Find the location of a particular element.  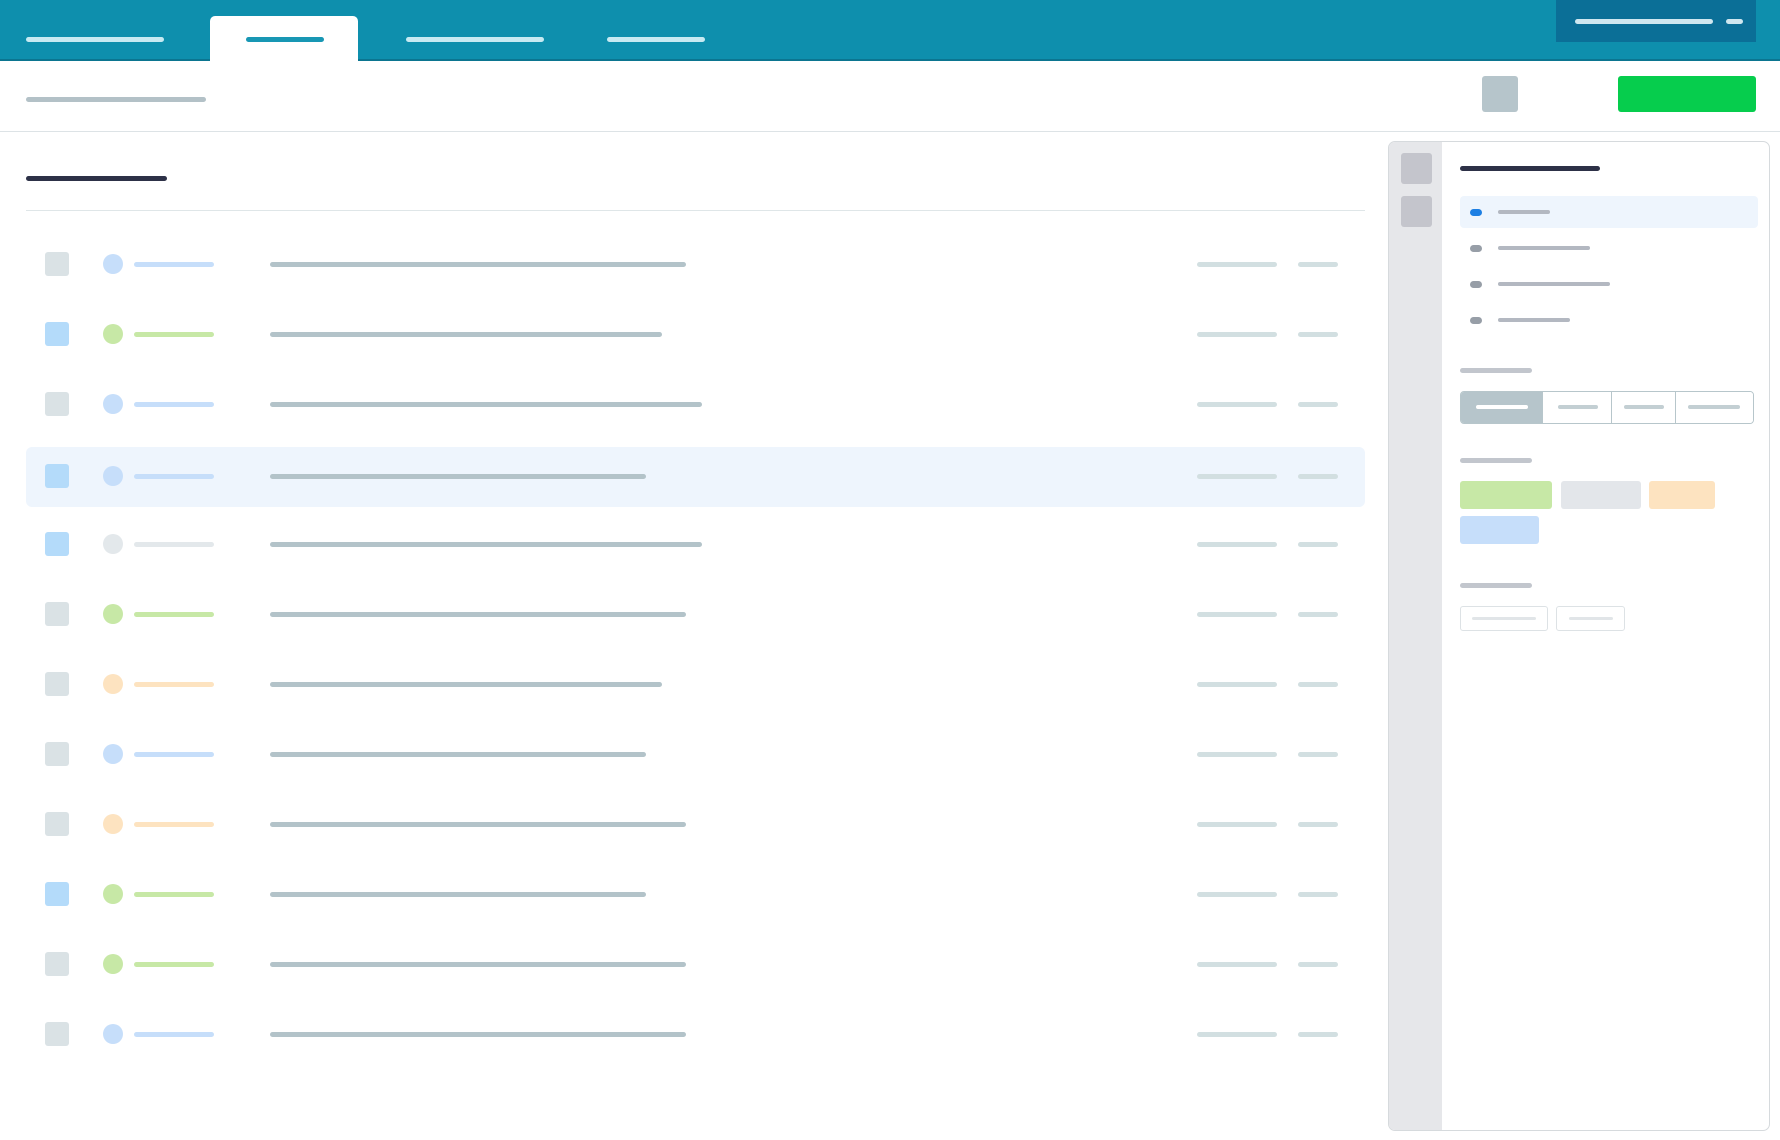

panel-rail is located at coordinates (1415, 636).